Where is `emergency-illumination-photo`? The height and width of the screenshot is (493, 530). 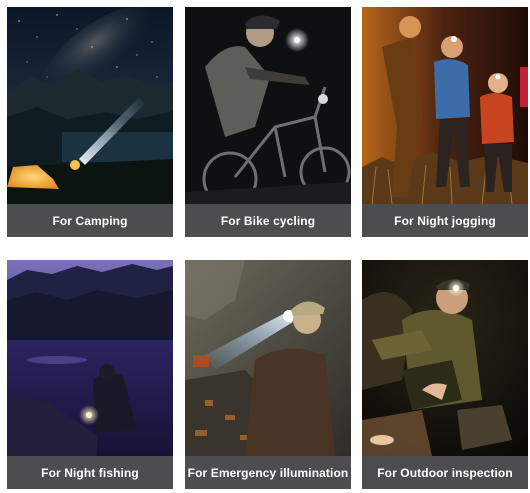
emergency-illumination-photo is located at coordinates (268, 358).